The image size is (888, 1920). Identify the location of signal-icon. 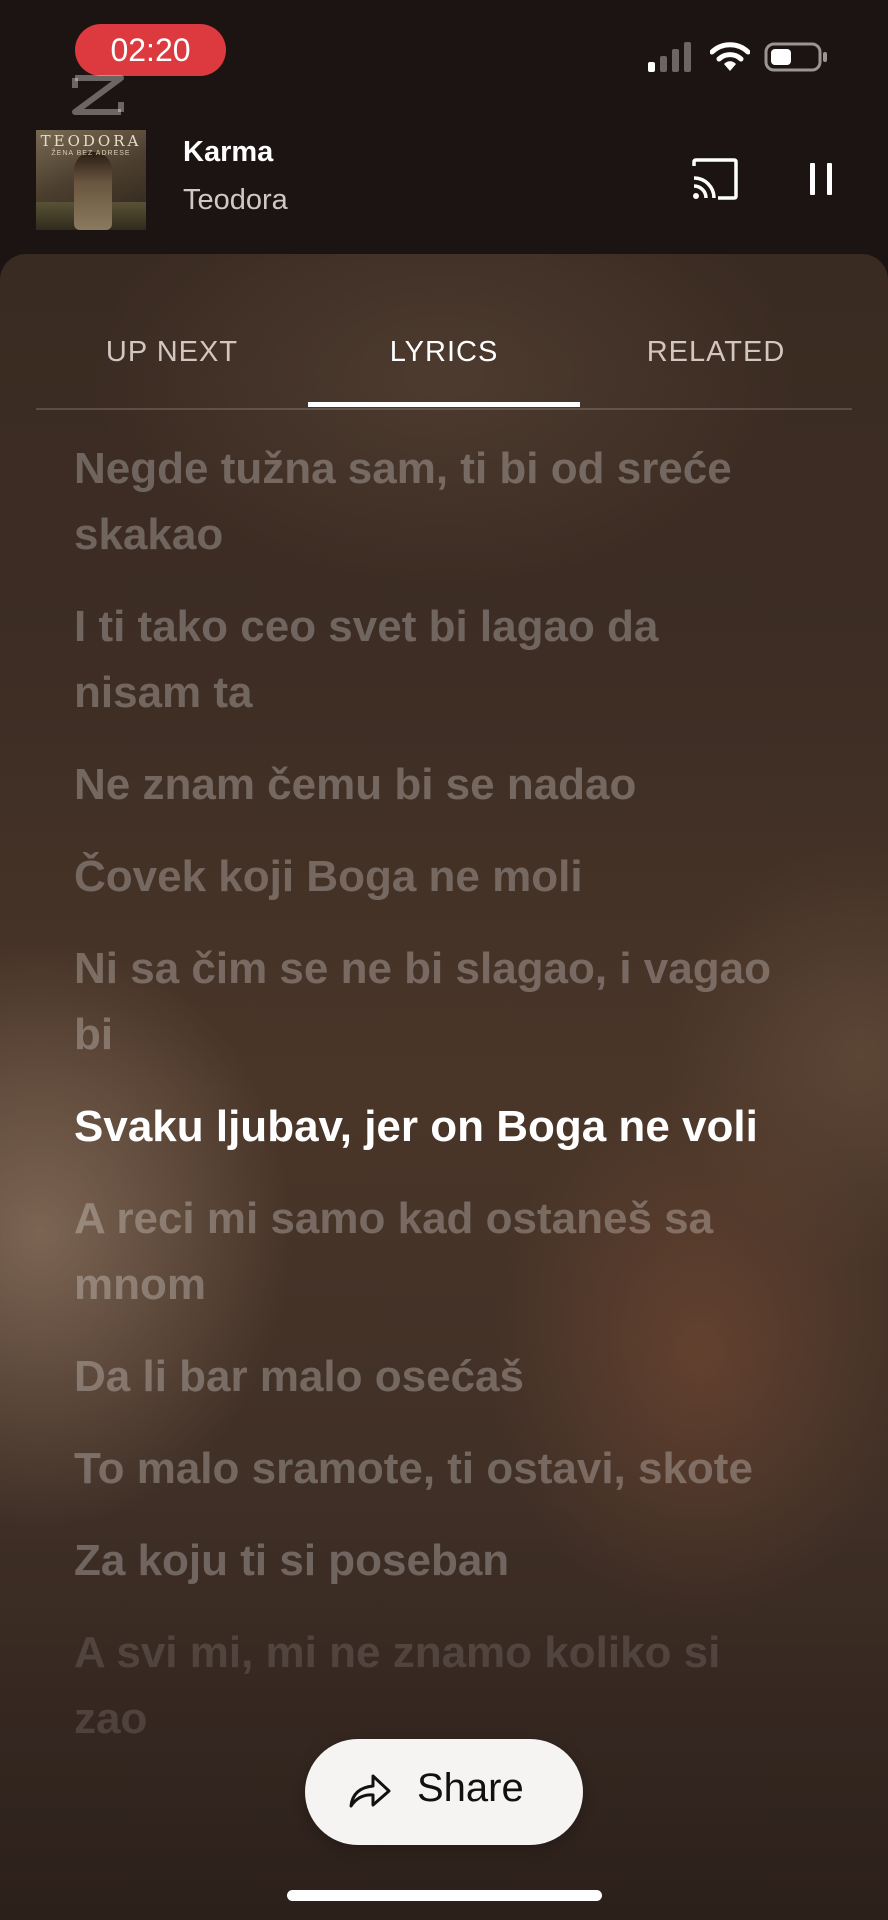
(669, 57).